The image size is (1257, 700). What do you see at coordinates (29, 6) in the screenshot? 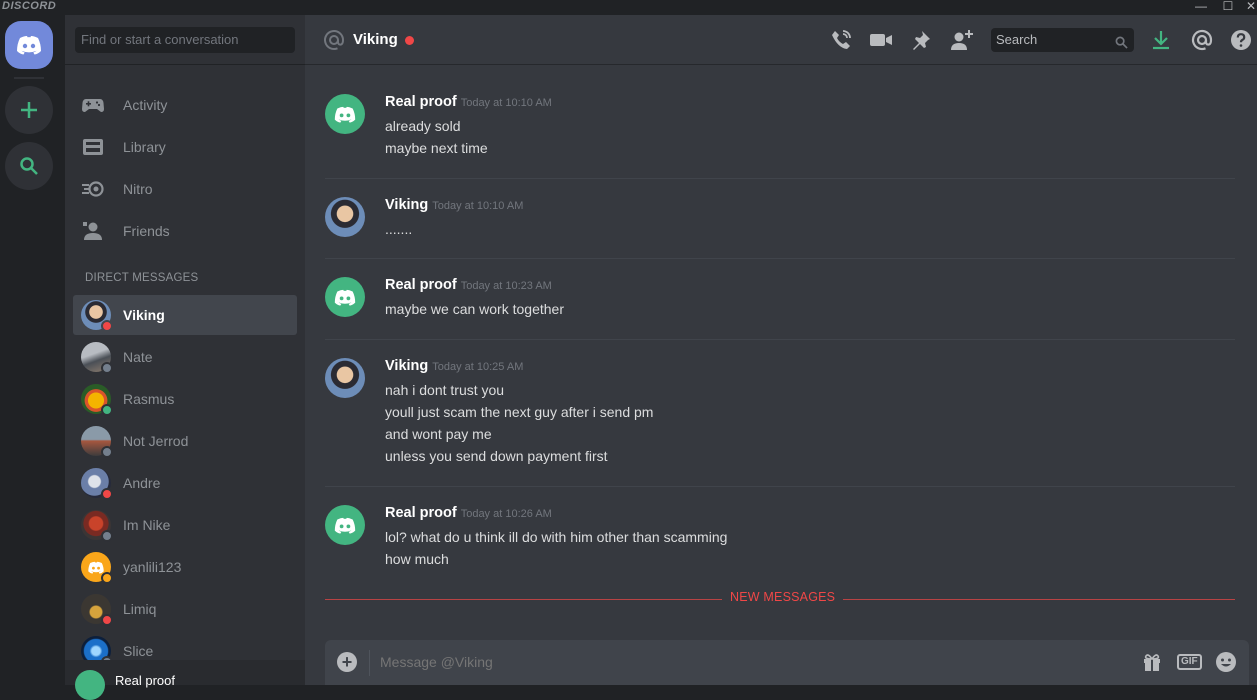
I see `discord-wordmark: DISCORD` at bounding box center [29, 6].